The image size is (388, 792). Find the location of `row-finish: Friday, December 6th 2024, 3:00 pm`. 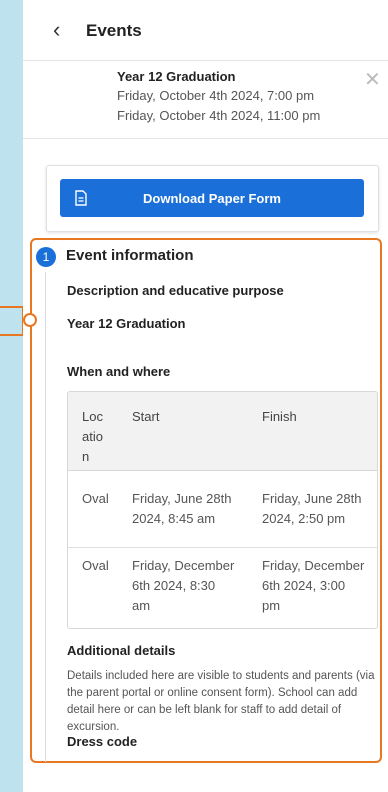

row-finish: Friday, December 6th 2024, 3:00 pm is located at coordinates (313, 585).